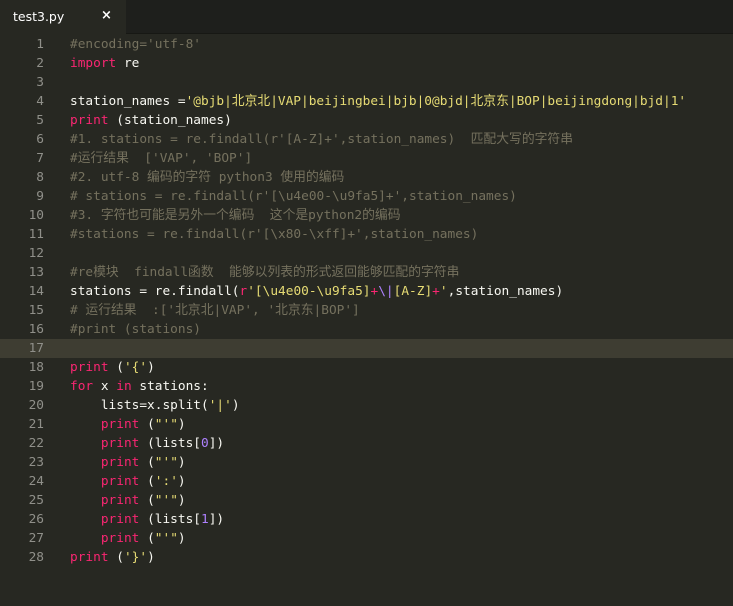  Describe the element at coordinates (135, 367) in the screenshot. I see `code-token: '{'` at that location.